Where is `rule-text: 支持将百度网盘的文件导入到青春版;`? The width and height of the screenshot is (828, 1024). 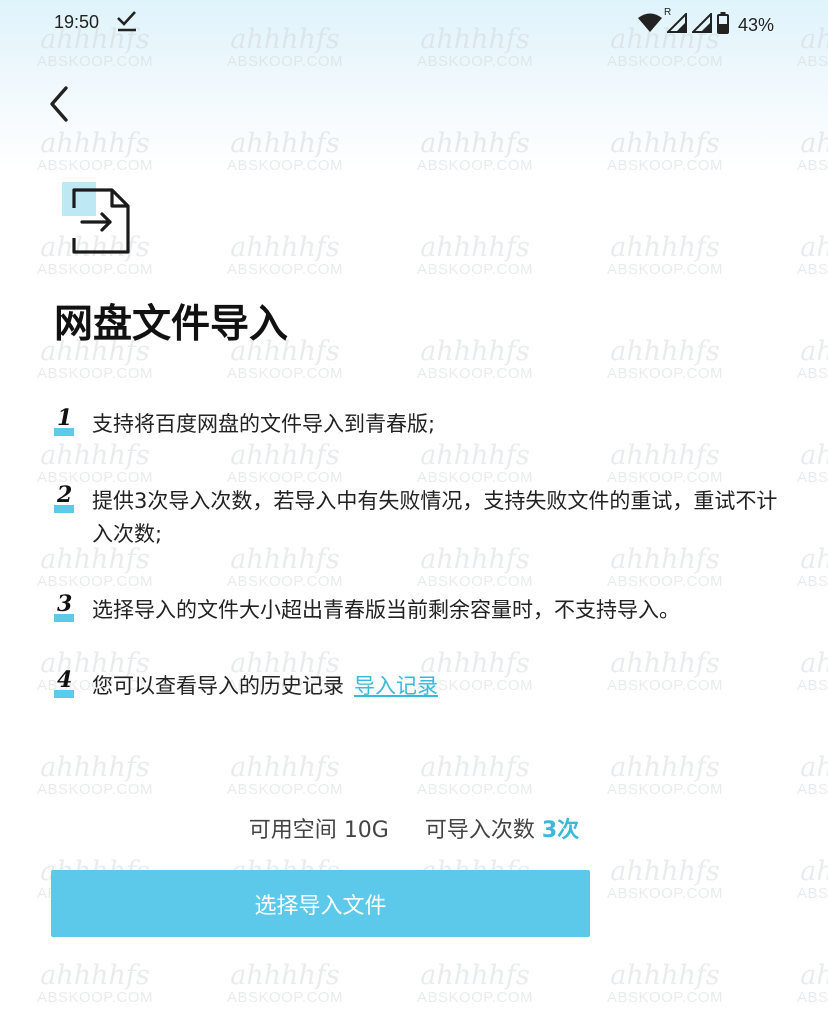
rule-text: 支持将百度网盘的文件导入到青春版; is located at coordinates (264, 424).